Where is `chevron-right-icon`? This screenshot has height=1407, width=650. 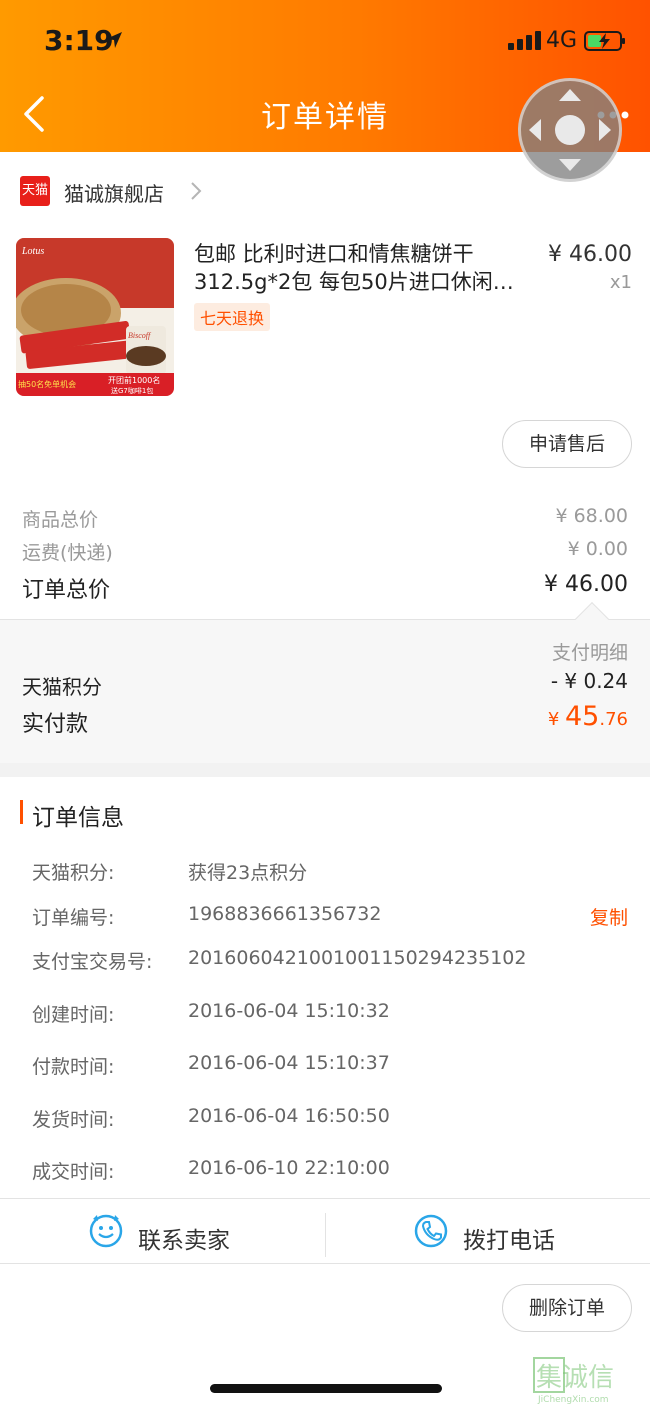
chevron-right-icon is located at coordinates (196, 191).